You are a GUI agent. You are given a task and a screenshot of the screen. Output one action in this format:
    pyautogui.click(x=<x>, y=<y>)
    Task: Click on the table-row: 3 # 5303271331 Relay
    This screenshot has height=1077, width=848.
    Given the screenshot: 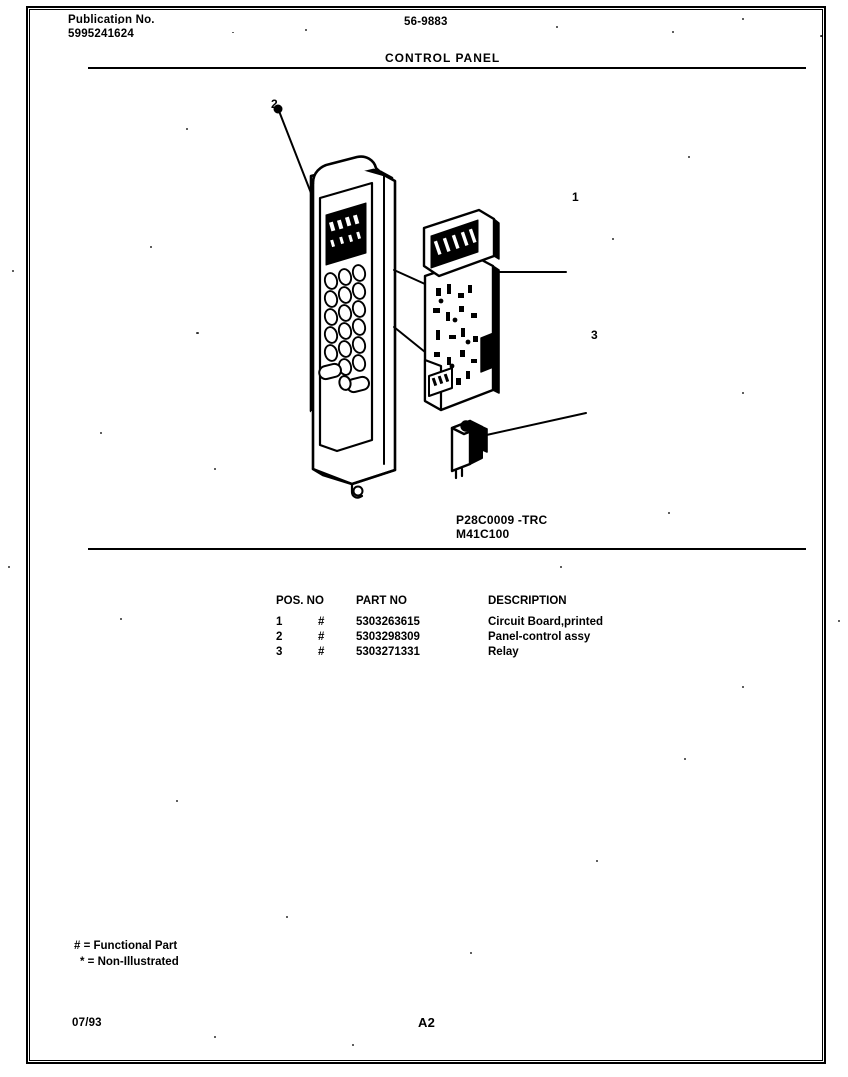 What is the action you would take?
    pyautogui.click(x=439, y=653)
    